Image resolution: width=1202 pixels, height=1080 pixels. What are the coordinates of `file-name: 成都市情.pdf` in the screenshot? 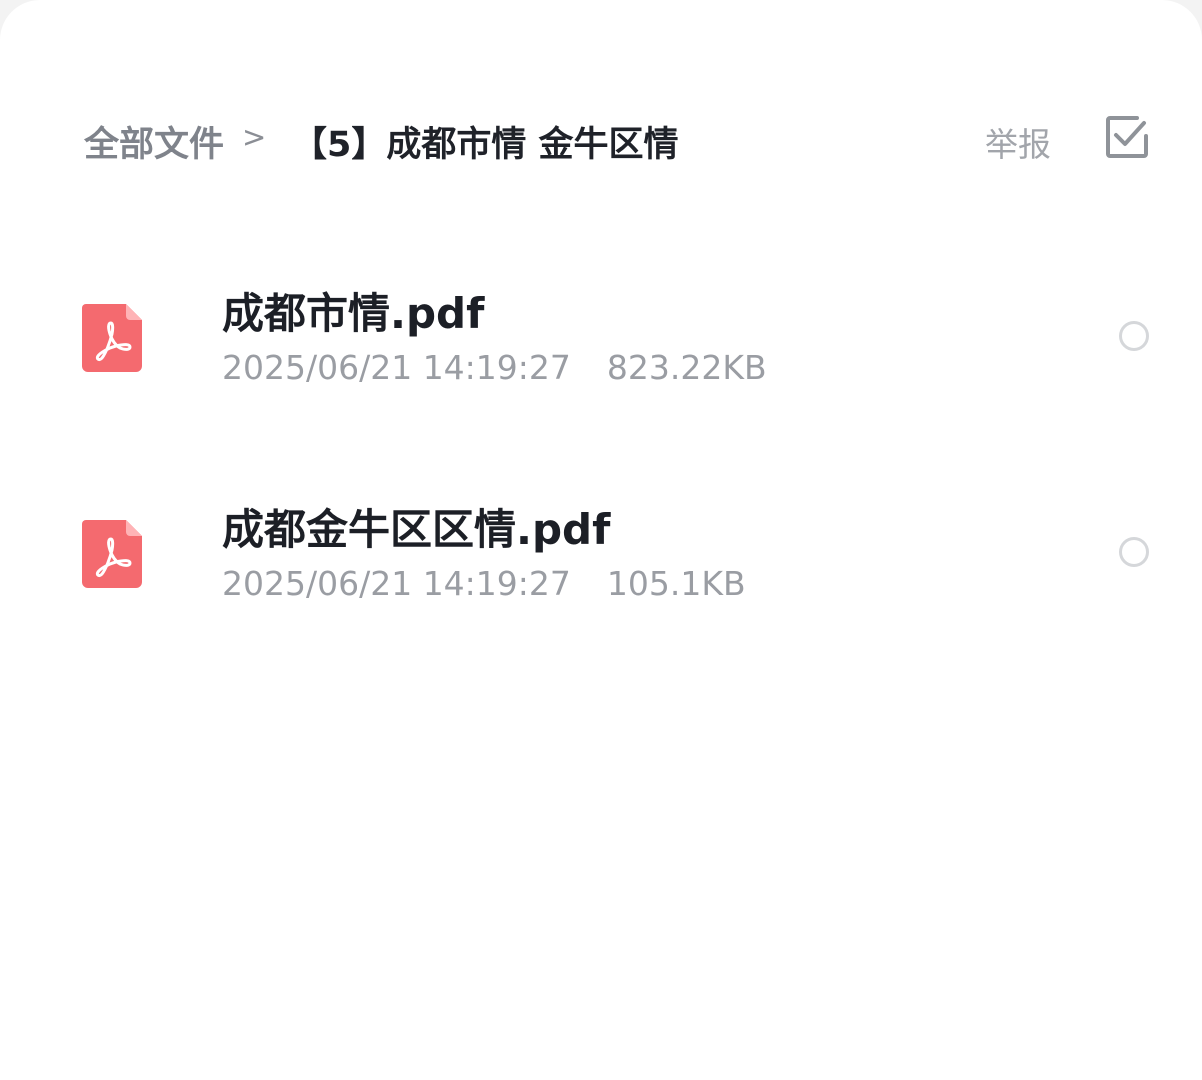 It's located at (353, 313).